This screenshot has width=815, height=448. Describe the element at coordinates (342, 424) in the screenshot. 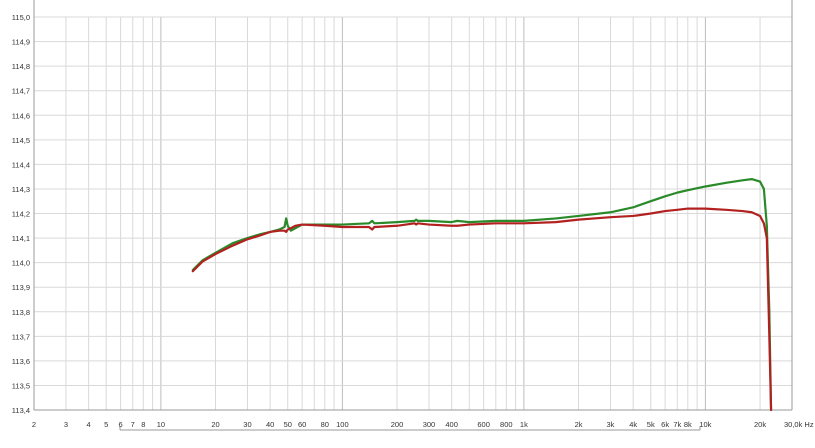

I see `x-tick-label: 100` at that location.